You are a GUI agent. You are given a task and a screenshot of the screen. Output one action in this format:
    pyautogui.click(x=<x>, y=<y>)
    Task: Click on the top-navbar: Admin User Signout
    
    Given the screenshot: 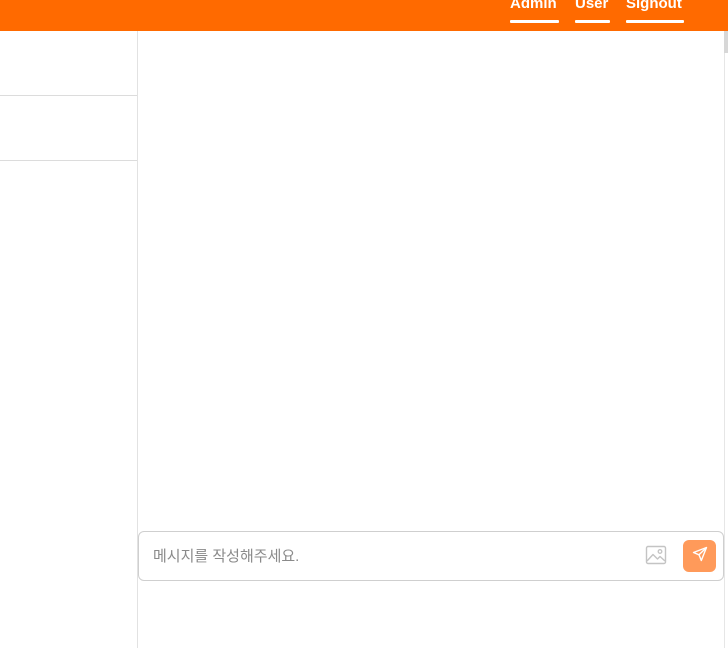 What is the action you would take?
    pyautogui.click(x=364, y=15)
    